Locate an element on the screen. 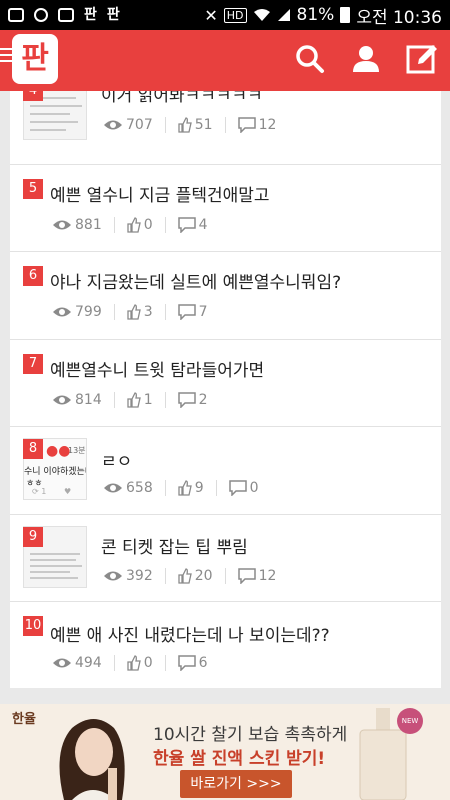 Image resolution: width=450 pixels, height=800 pixels. view-count: 494 is located at coordinates (88, 663).